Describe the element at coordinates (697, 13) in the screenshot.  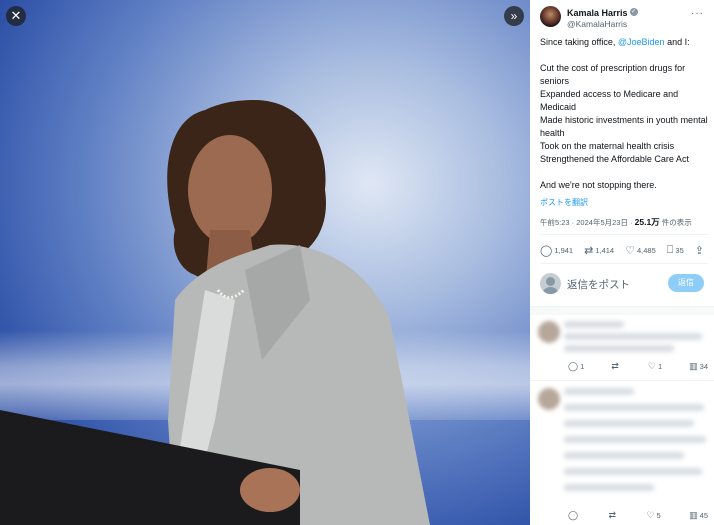
I see `more-options-icon: ···` at that location.